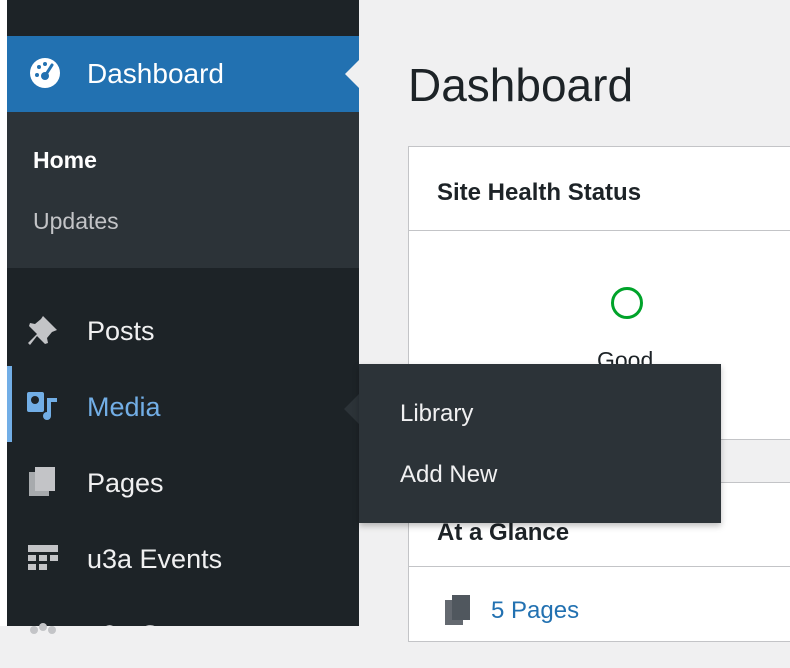  Describe the element at coordinates (121, 331) in the screenshot. I see `sidebar-item-label: Posts` at that location.